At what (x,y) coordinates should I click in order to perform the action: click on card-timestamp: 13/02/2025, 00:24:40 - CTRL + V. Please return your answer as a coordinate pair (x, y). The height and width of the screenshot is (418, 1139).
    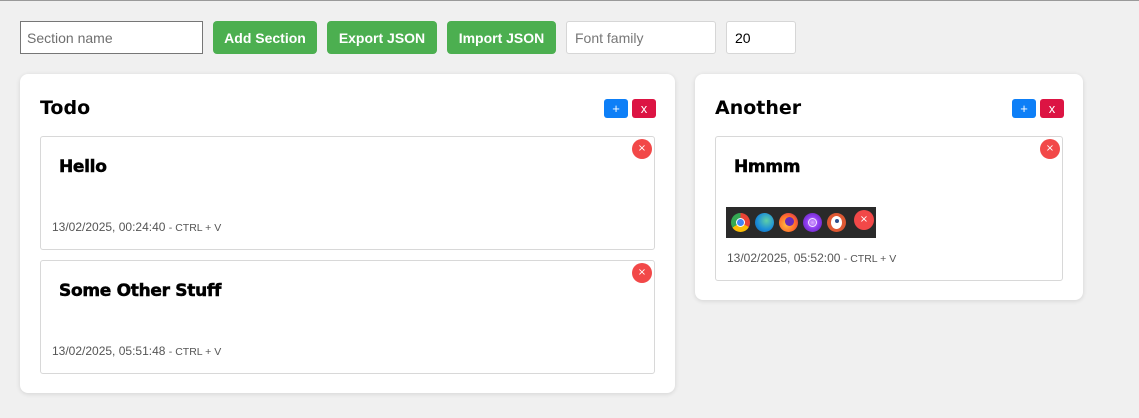
    Looking at the image, I should click on (136, 227).